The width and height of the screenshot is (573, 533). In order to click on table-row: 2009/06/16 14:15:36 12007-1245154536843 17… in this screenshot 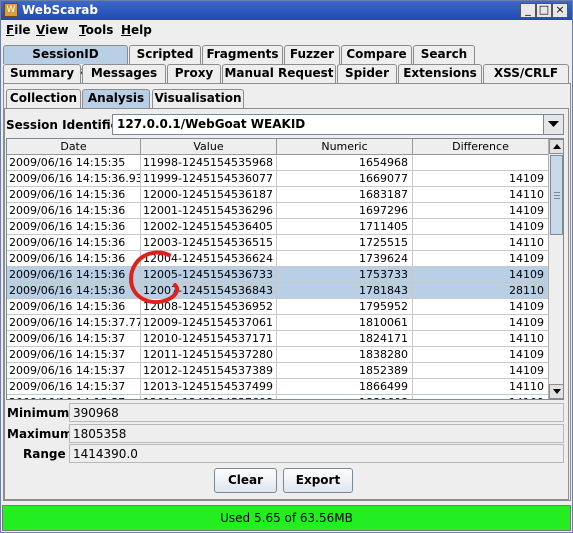, I will do `click(278, 291)`.